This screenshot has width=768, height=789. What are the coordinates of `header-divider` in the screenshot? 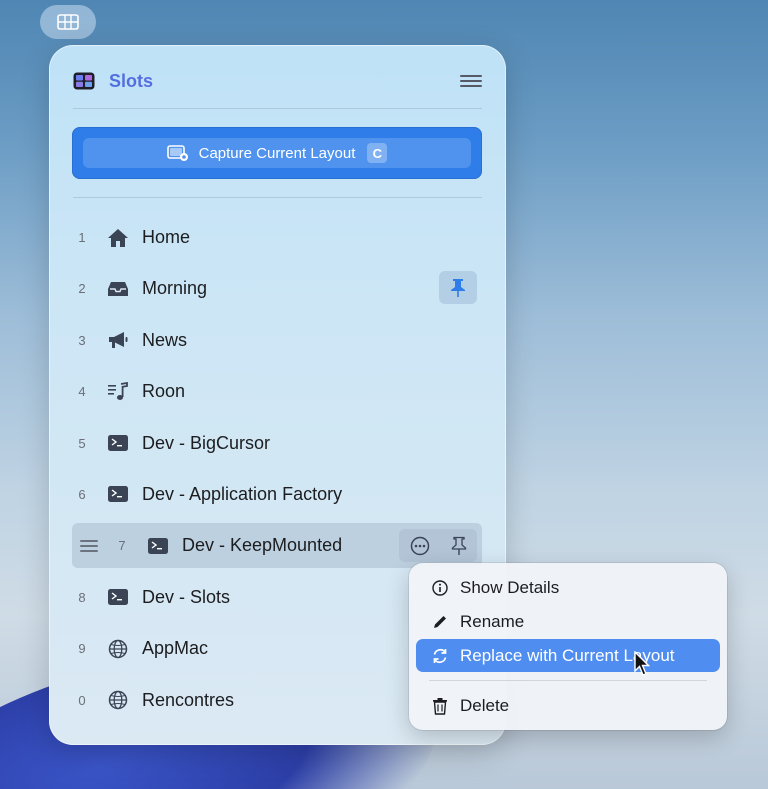 It's located at (277, 108).